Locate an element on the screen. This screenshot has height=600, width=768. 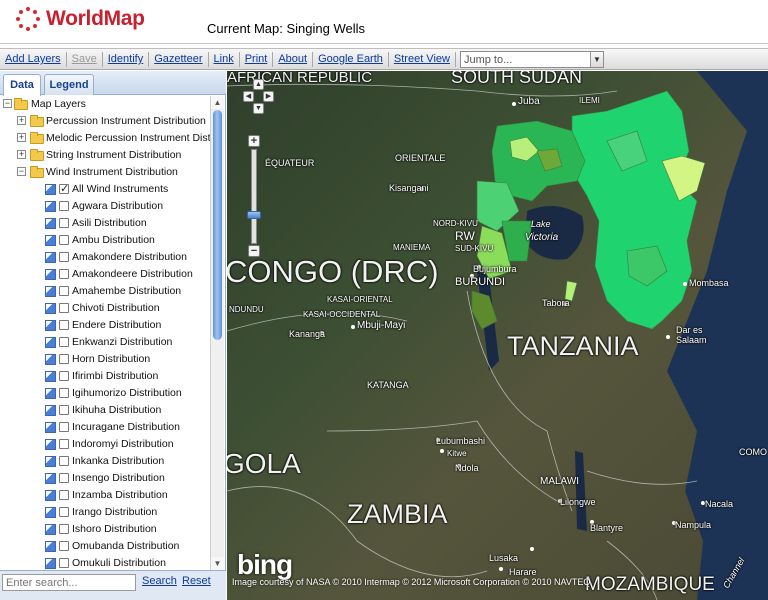
scroll-up-icon: ▲ is located at coordinates (217, 102).